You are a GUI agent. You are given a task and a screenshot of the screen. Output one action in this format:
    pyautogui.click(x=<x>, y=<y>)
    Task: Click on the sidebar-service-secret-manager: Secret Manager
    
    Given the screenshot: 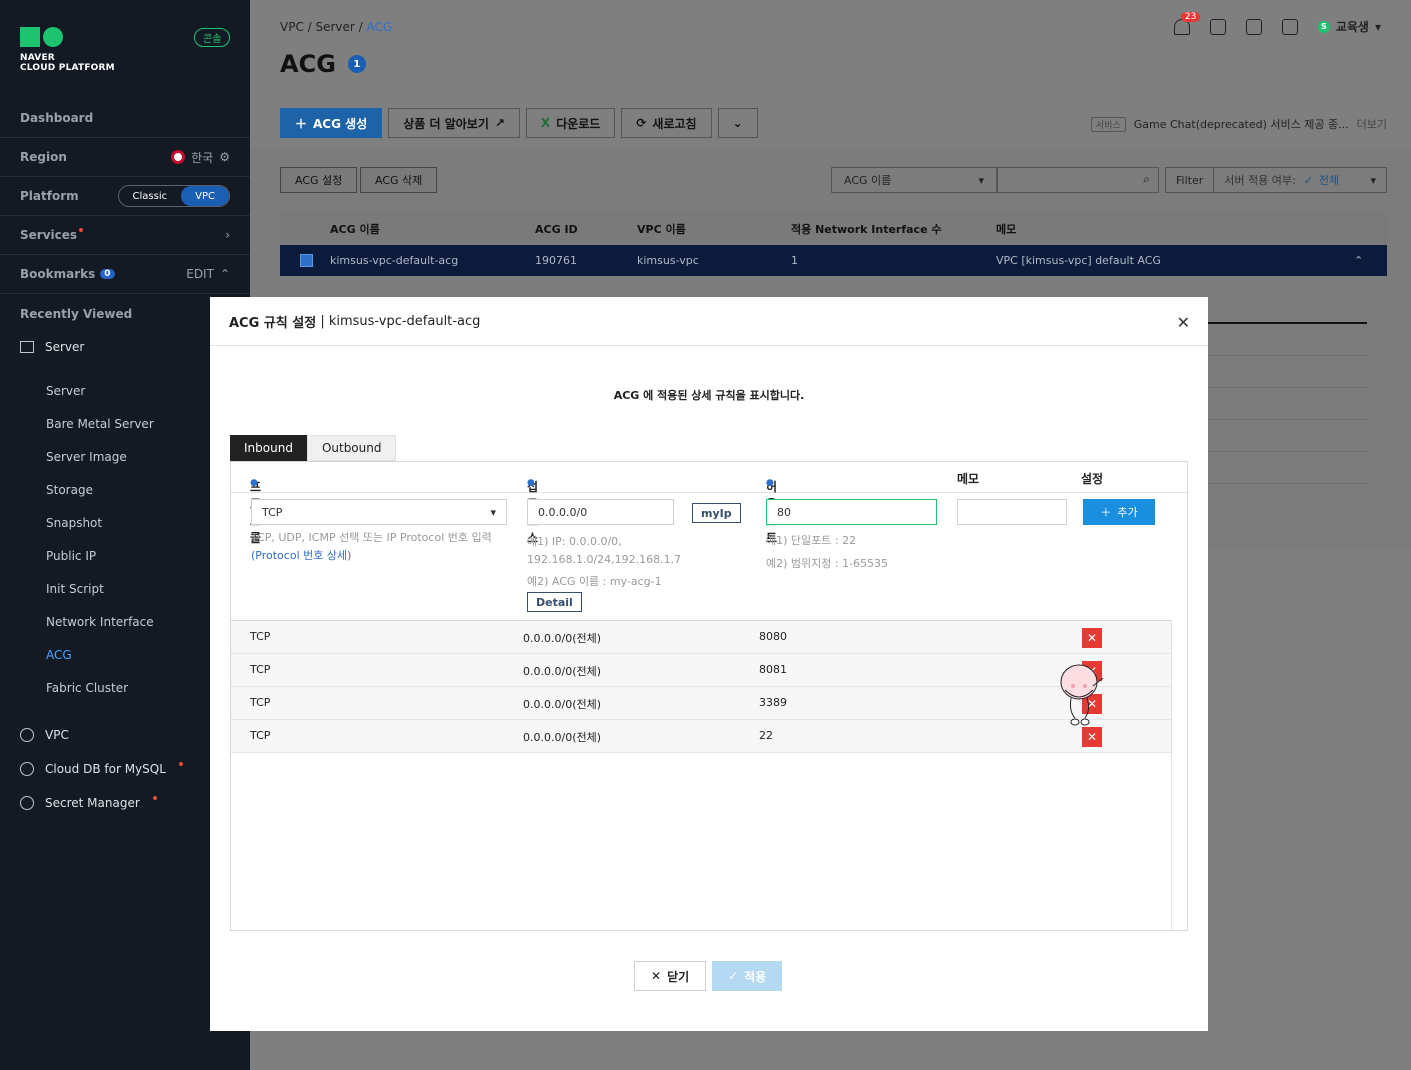 What is the action you would take?
    pyautogui.click(x=88, y=803)
    